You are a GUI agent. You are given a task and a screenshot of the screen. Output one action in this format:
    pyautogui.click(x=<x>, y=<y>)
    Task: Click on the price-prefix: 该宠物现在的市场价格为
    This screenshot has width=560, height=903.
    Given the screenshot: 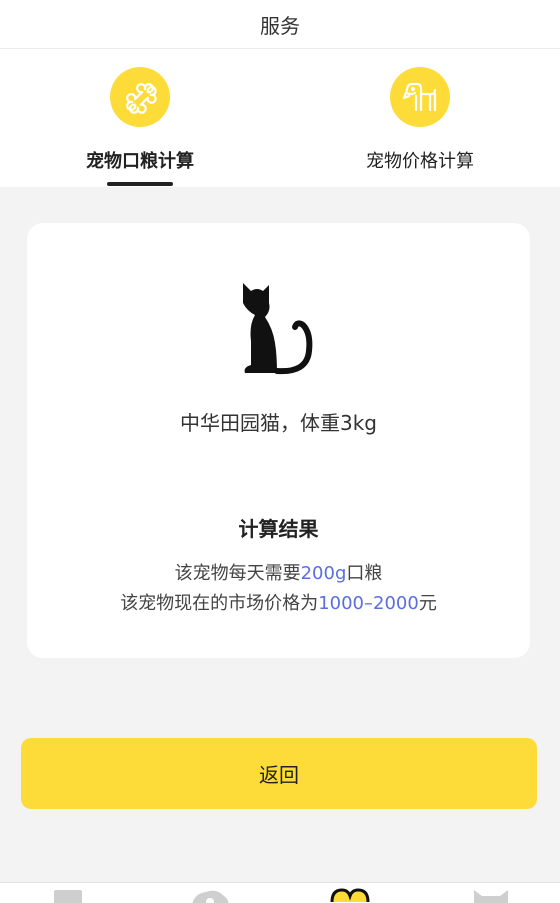 What is the action you would take?
    pyautogui.click(x=219, y=603)
    